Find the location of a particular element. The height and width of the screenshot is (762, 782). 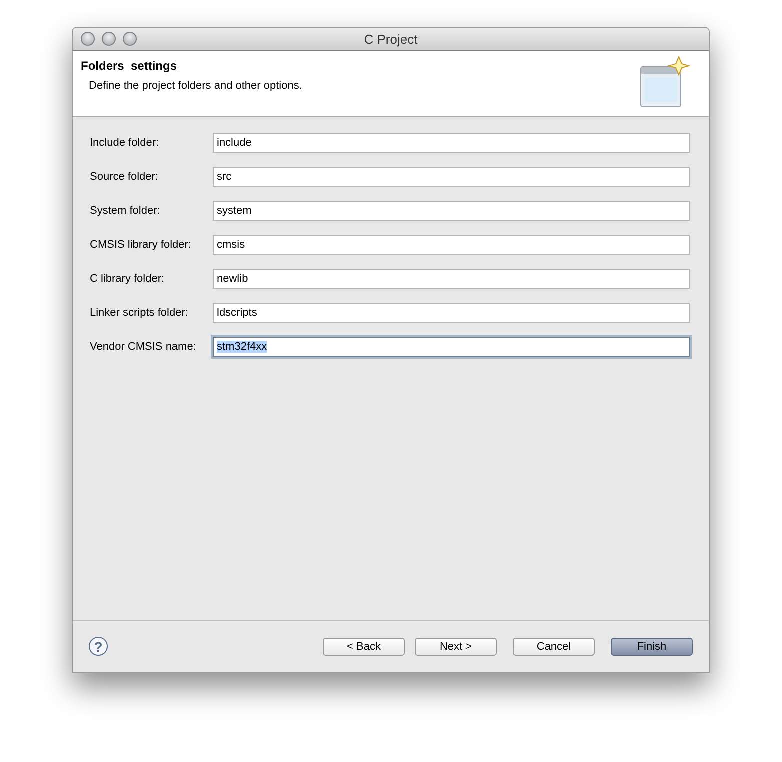

dialog-button: Next > is located at coordinates (456, 647).